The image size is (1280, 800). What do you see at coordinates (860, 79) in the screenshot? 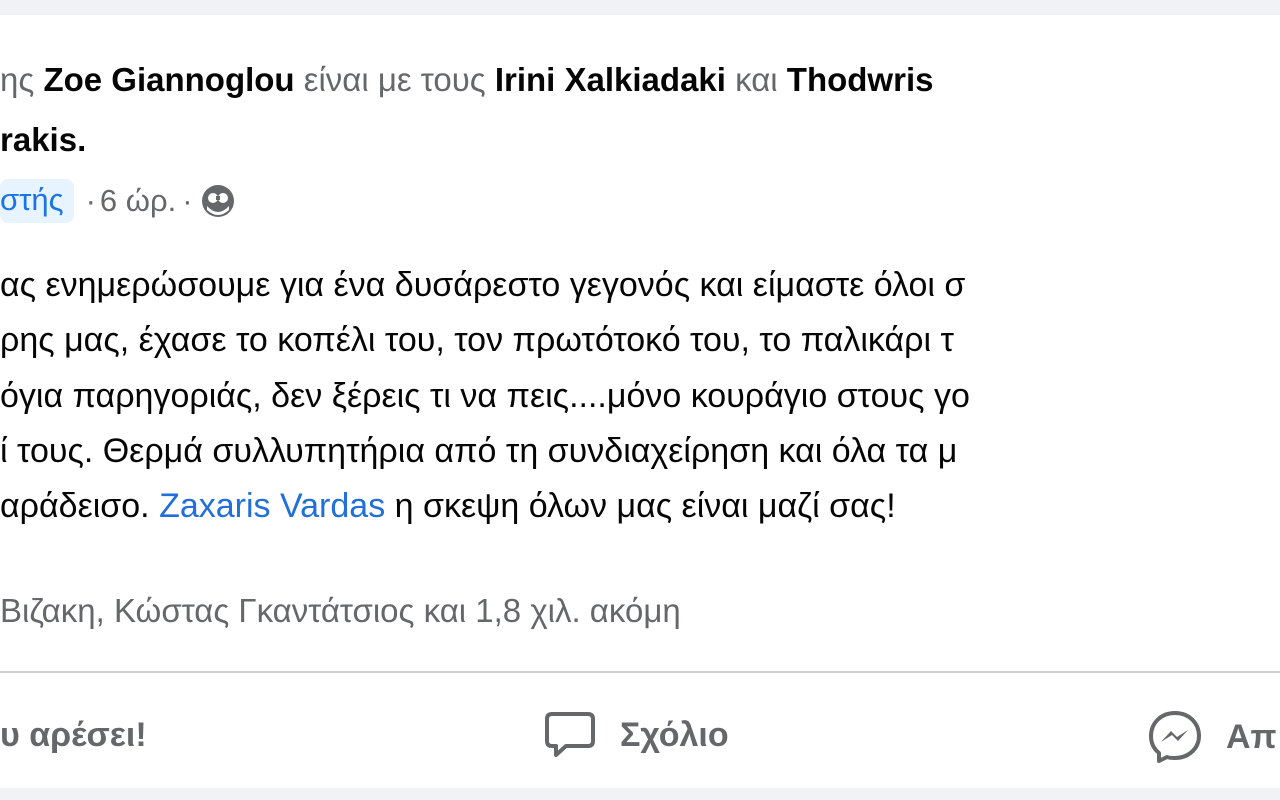
I see `tagged-user-2: Thodwris` at bounding box center [860, 79].